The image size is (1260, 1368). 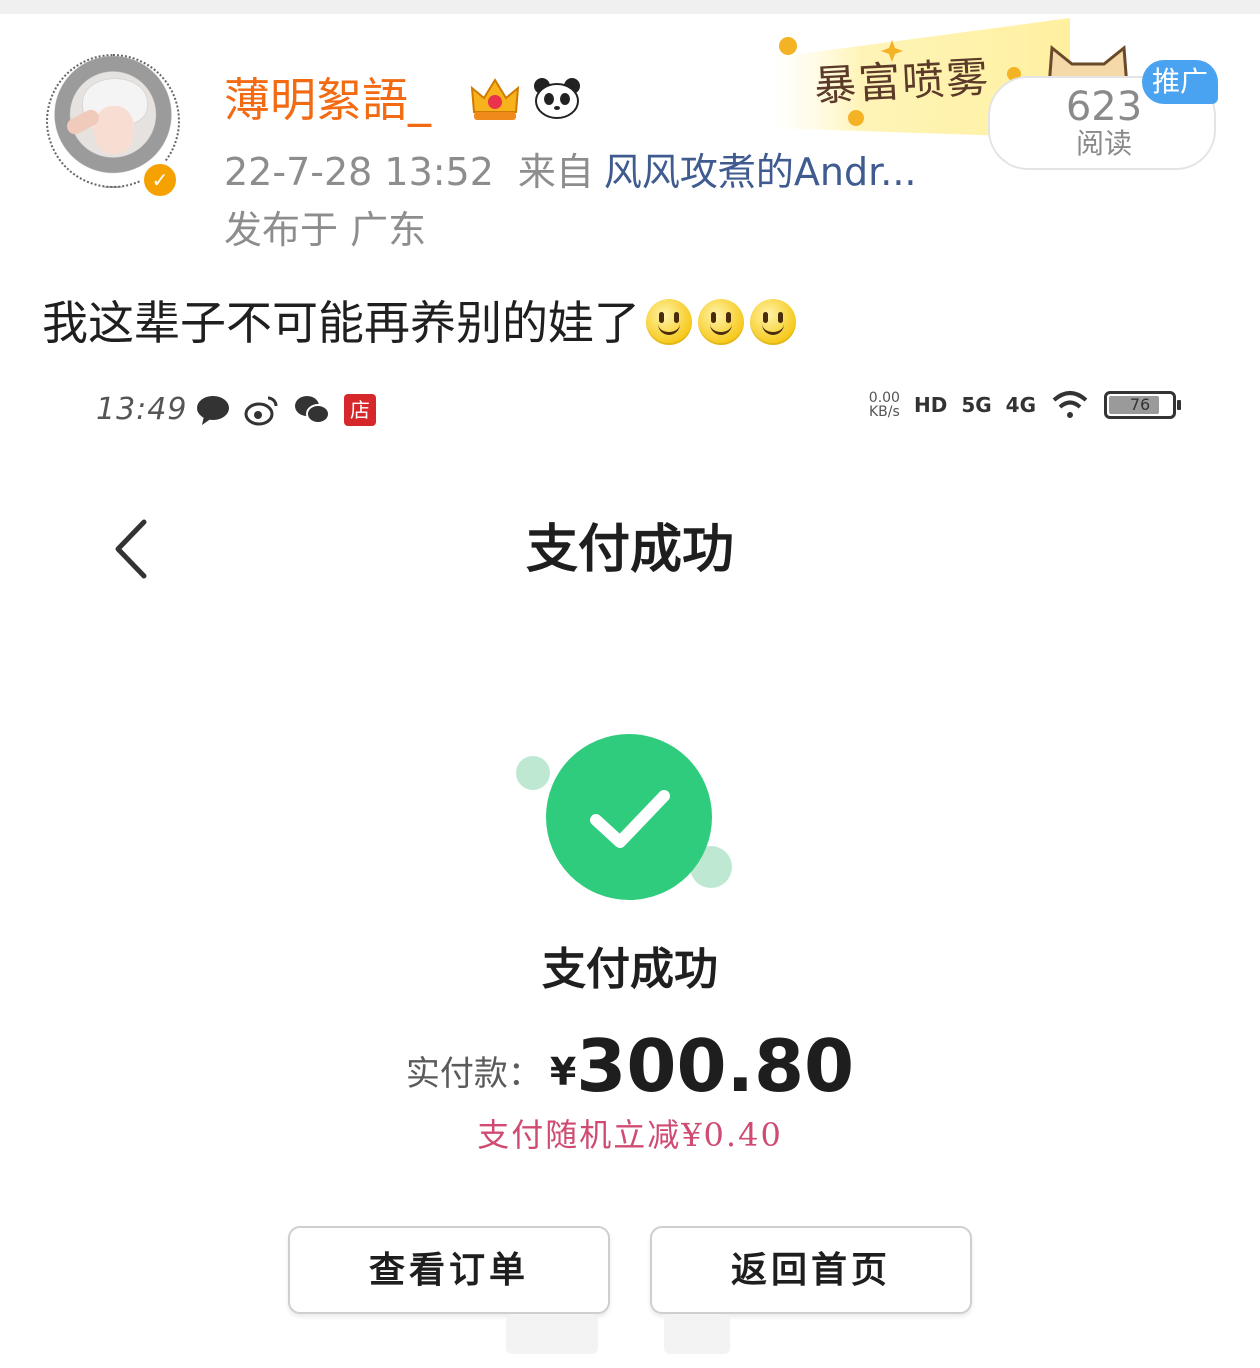 I want to click on discount-note: 支付随机立减¥0.40, so click(x=630, y=1135).